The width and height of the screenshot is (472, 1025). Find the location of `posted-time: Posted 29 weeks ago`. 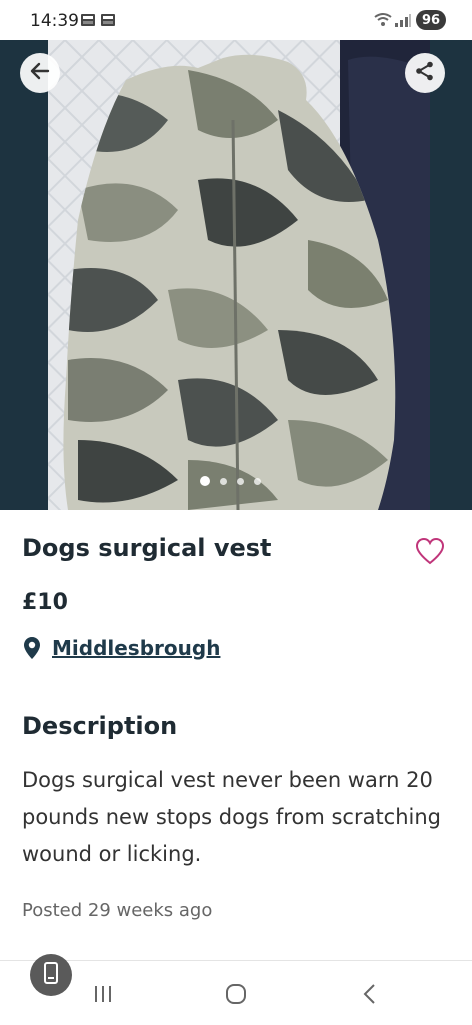

posted-time: Posted 29 weeks ago is located at coordinates (117, 910).